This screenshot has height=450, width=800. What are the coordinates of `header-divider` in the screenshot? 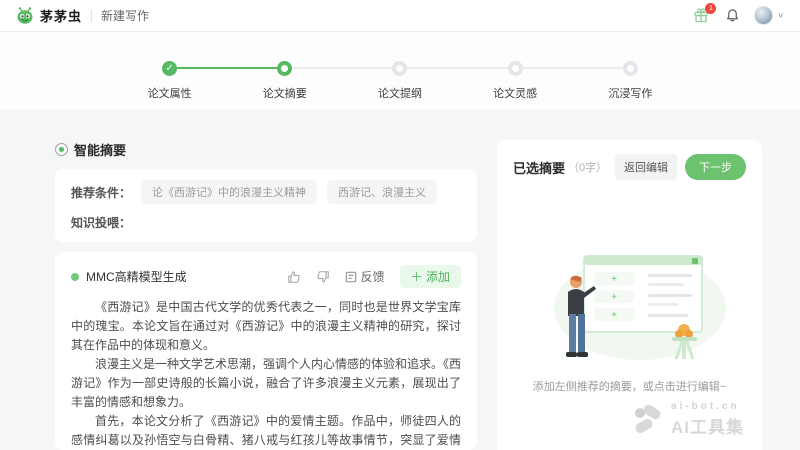 It's located at (92, 15).